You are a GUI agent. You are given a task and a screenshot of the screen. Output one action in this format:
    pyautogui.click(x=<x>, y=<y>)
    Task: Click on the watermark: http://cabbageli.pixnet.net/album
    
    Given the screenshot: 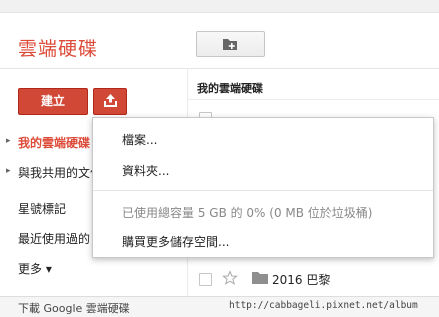 What is the action you would take?
    pyautogui.click(x=323, y=305)
    